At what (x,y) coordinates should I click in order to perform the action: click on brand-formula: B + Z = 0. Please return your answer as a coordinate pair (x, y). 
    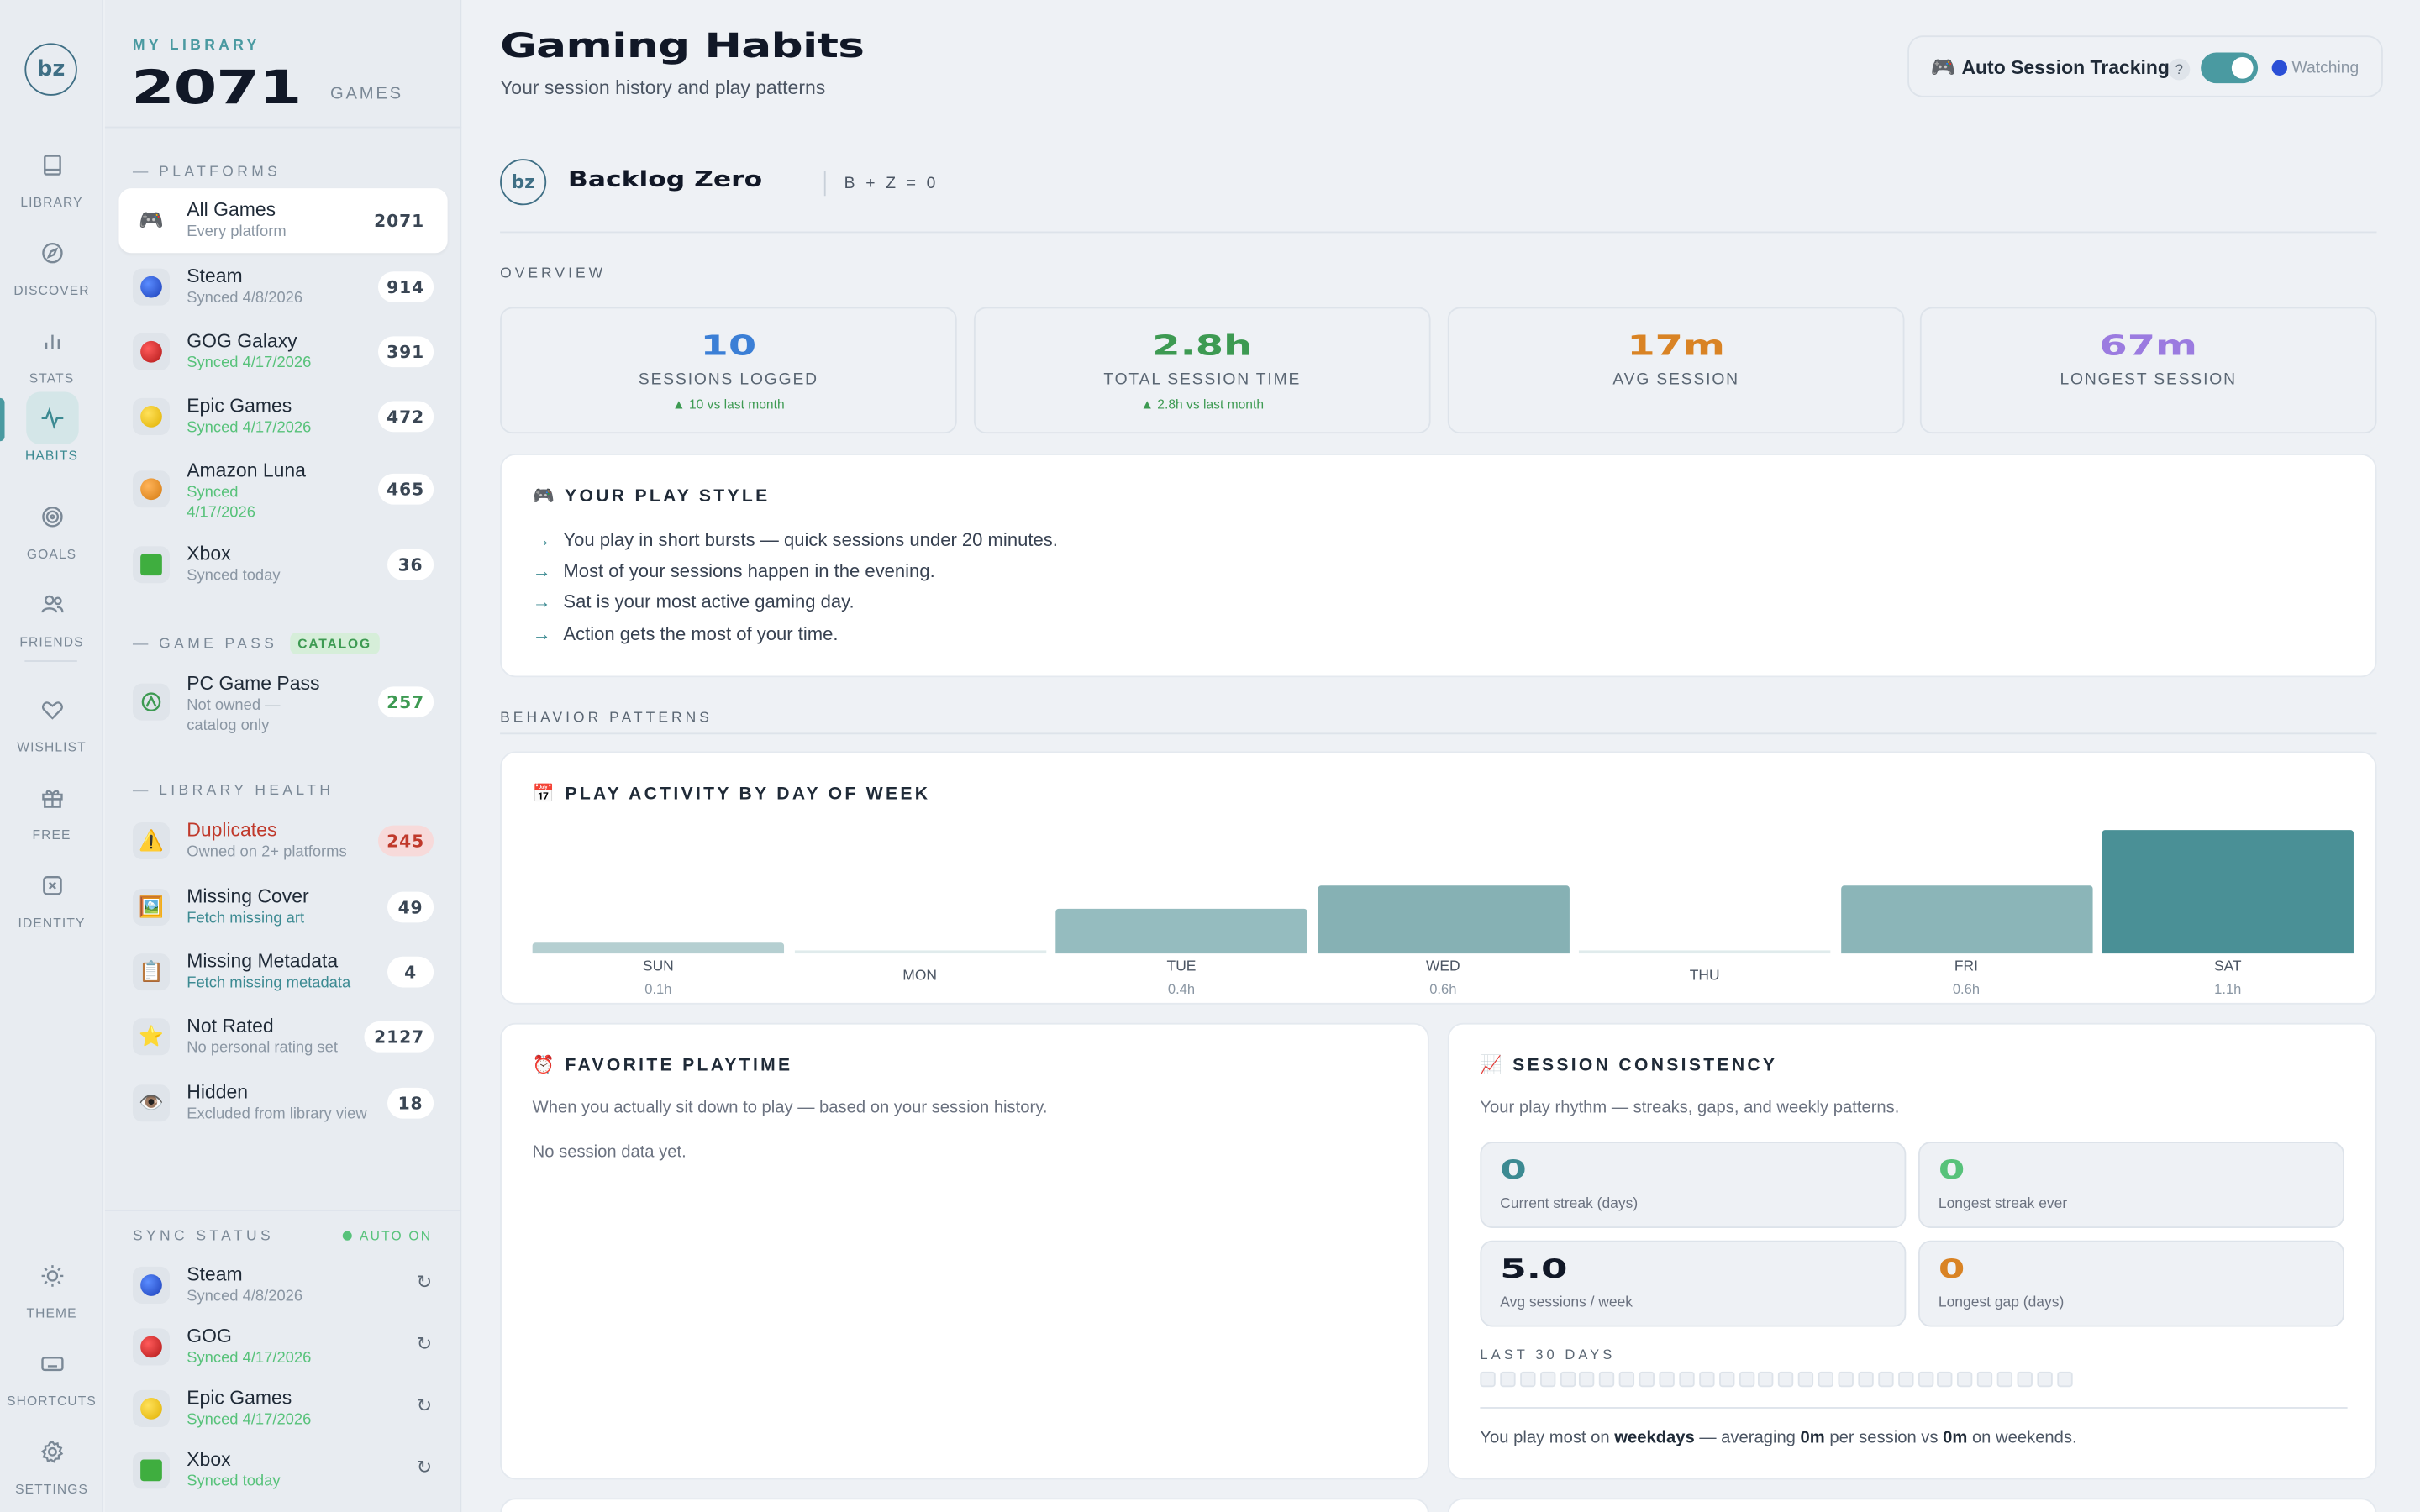
    Looking at the image, I should click on (892, 183).